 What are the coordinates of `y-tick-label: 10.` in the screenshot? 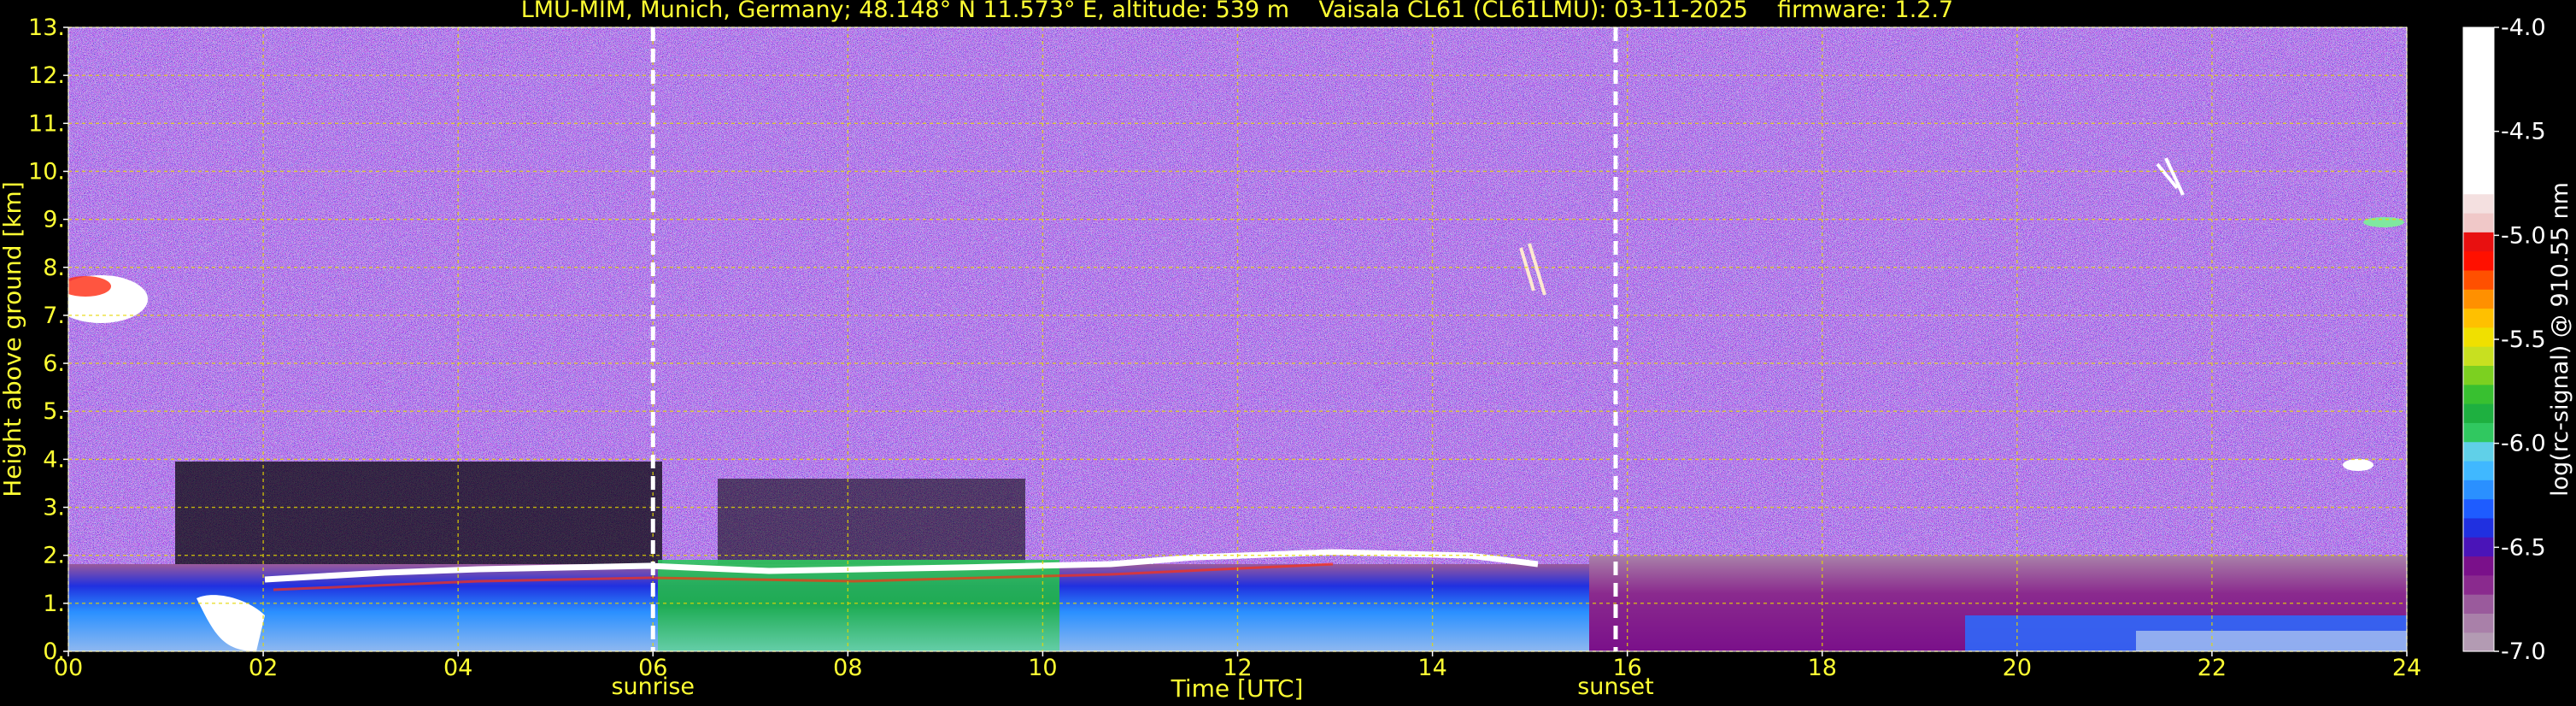 It's located at (46, 171).